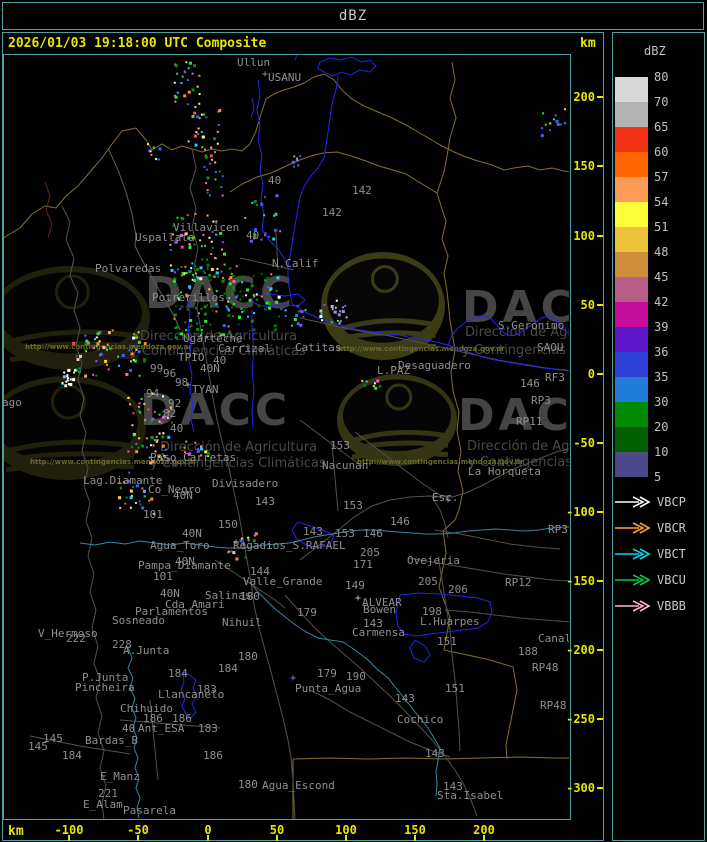 The width and height of the screenshot is (707, 842). What do you see at coordinates (346, 838) in the screenshot?
I see `x-axis-tick` at bounding box center [346, 838].